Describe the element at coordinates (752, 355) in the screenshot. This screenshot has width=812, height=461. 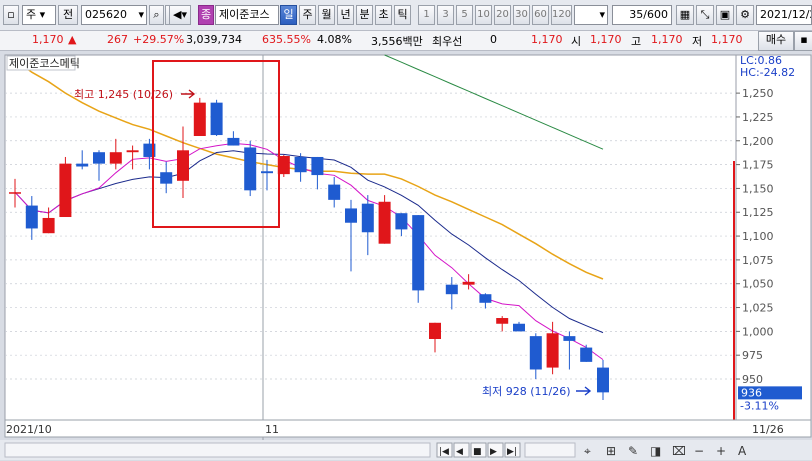
I see `y-tick-label: 975` at that location.